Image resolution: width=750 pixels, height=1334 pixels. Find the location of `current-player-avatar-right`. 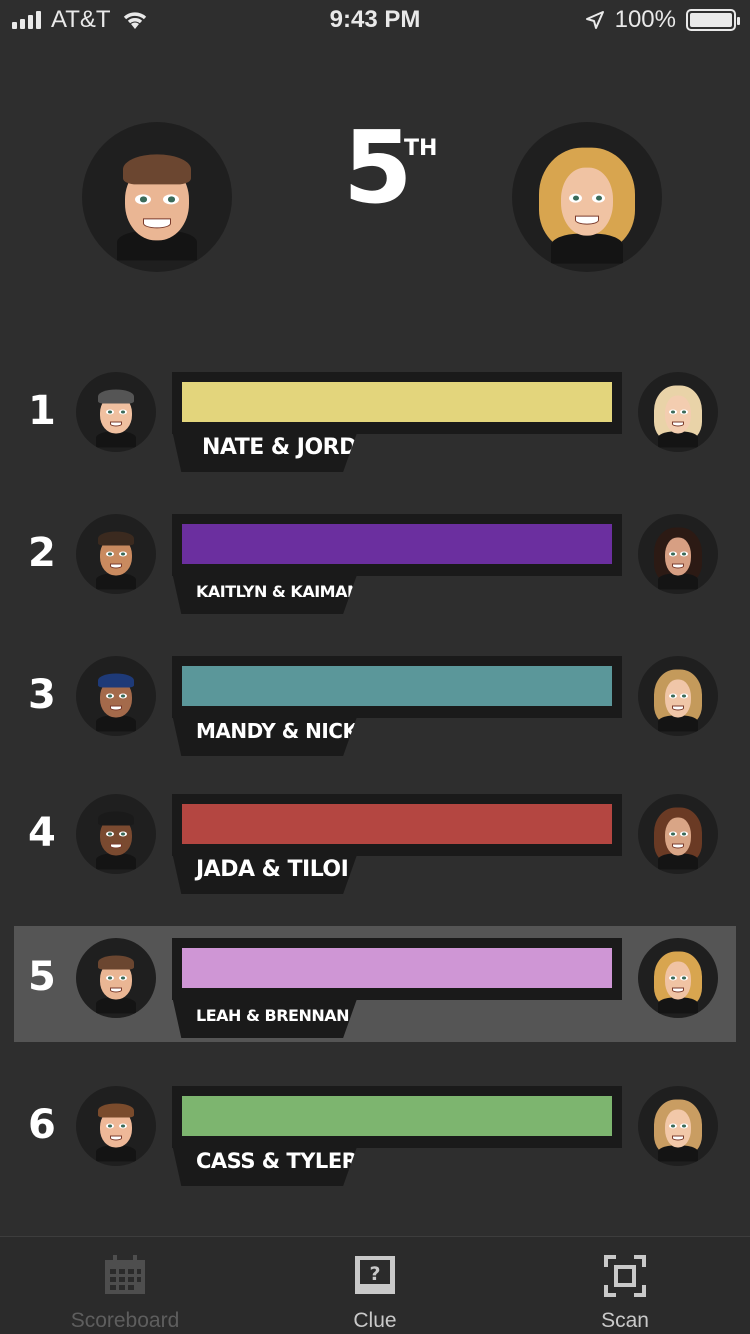

current-player-avatar-right is located at coordinates (587, 197).